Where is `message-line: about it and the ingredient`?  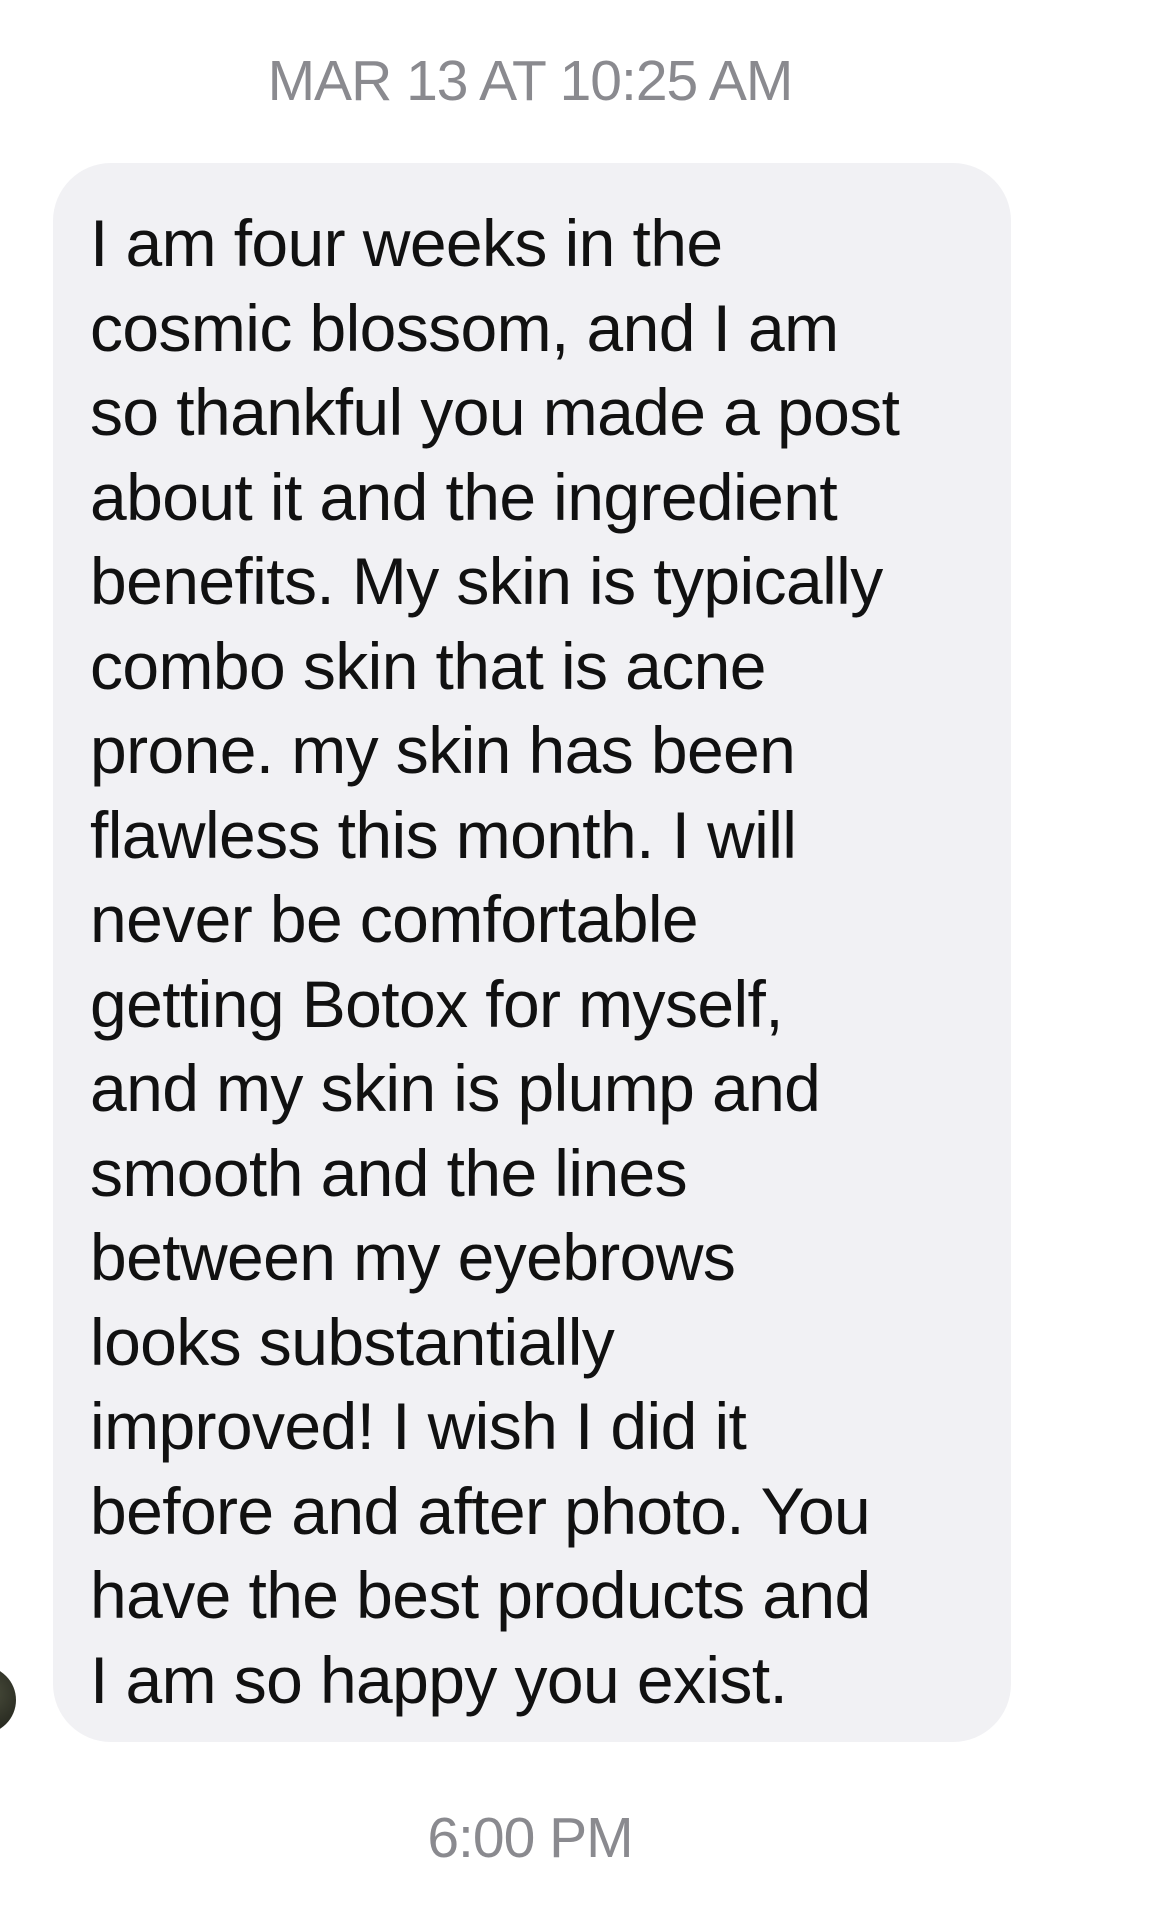 message-line: about it and the ingredient is located at coordinates (464, 496).